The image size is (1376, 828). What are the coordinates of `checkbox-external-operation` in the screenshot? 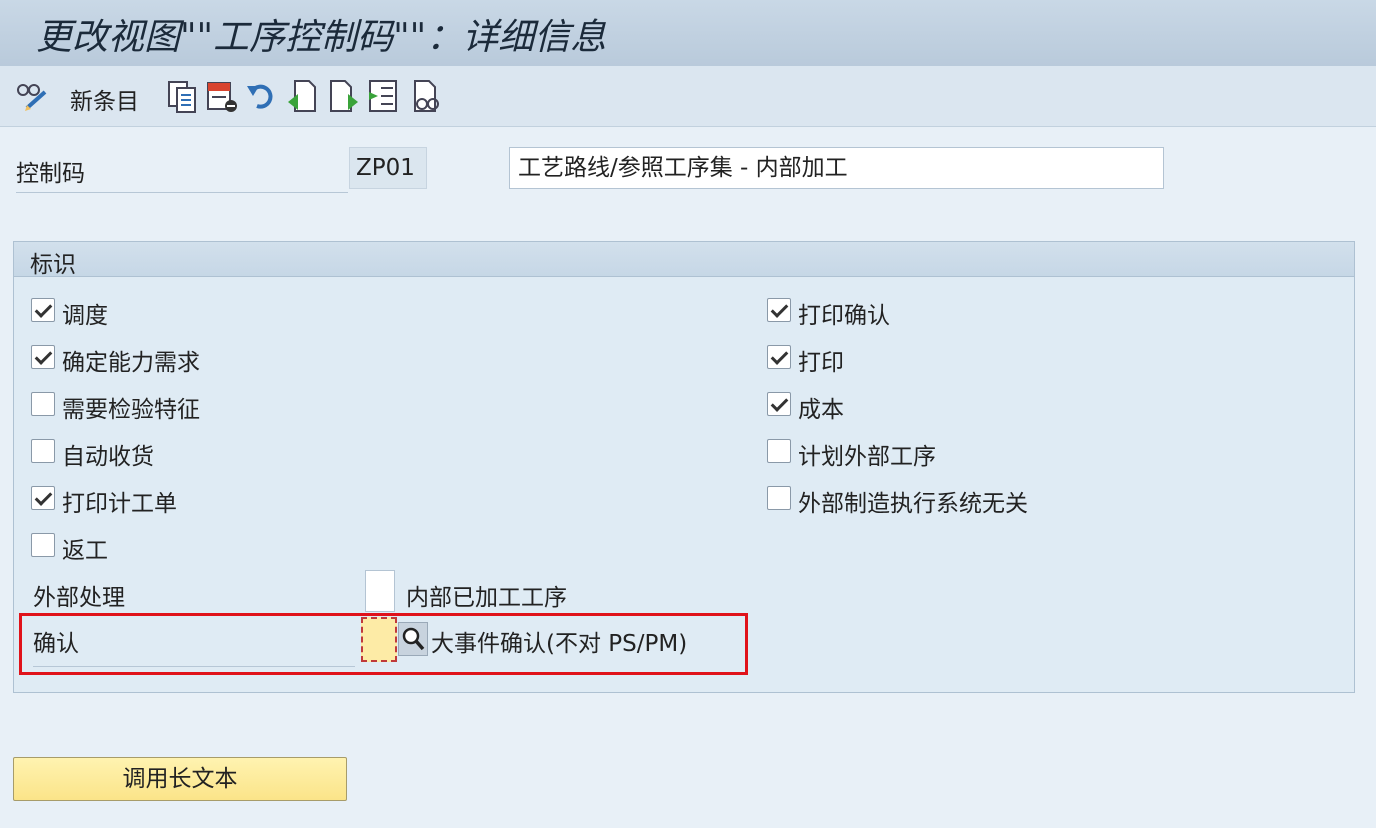 It's located at (779, 451).